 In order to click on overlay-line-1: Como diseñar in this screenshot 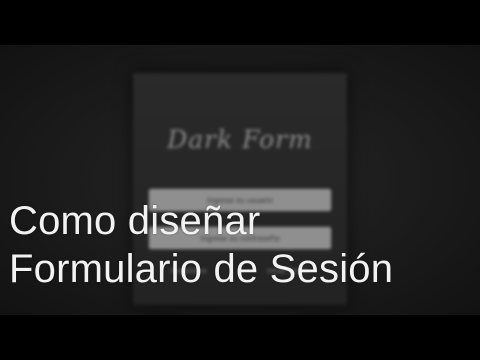, I will do `click(135, 221)`.